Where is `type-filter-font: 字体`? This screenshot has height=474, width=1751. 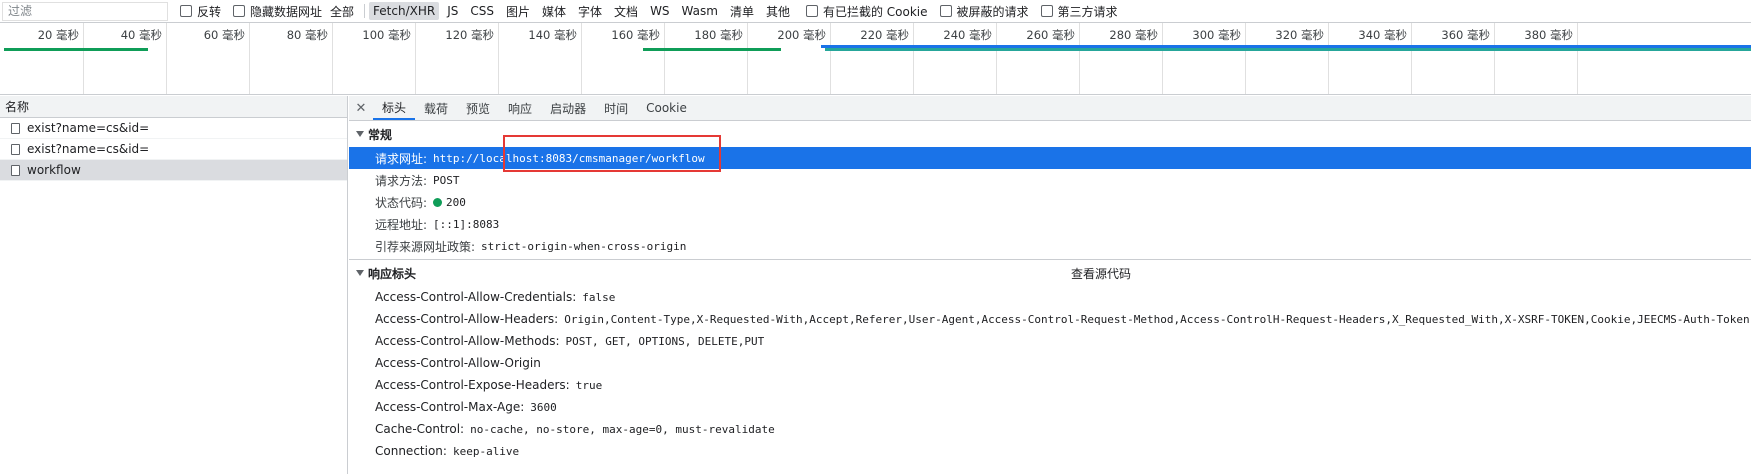
type-filter-font: 字体 is located at coordinates (590, 11).